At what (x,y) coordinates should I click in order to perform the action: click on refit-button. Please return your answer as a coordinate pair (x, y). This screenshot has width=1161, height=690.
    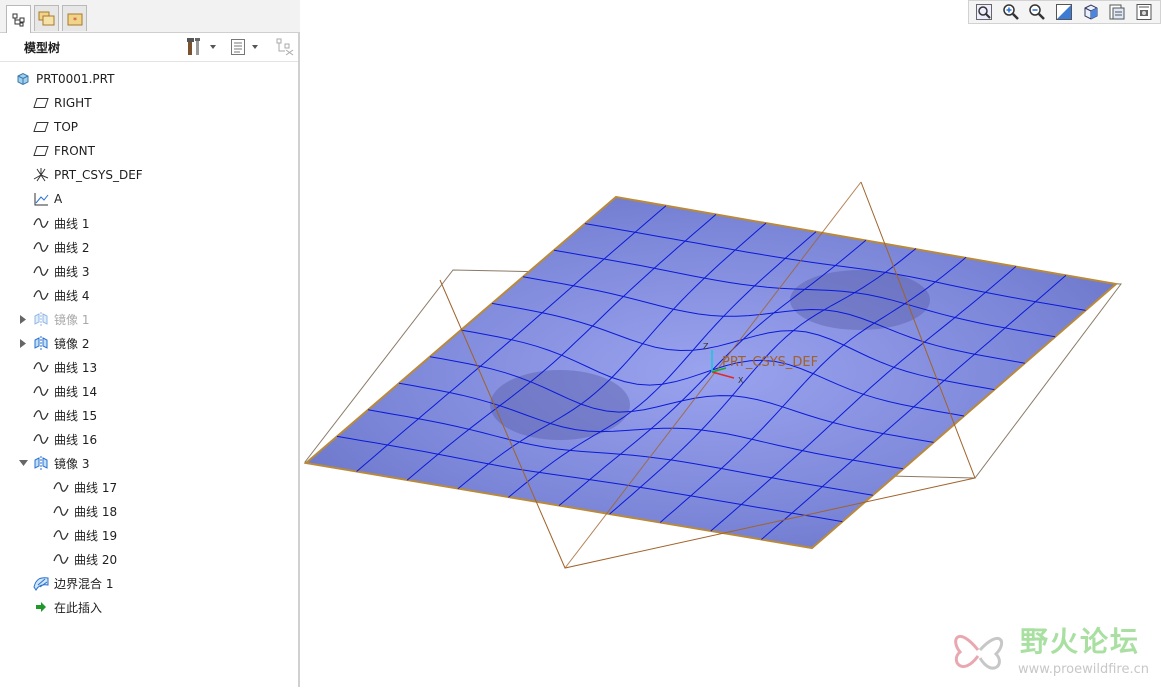
    Looking at the image, I should click on (984, 12).